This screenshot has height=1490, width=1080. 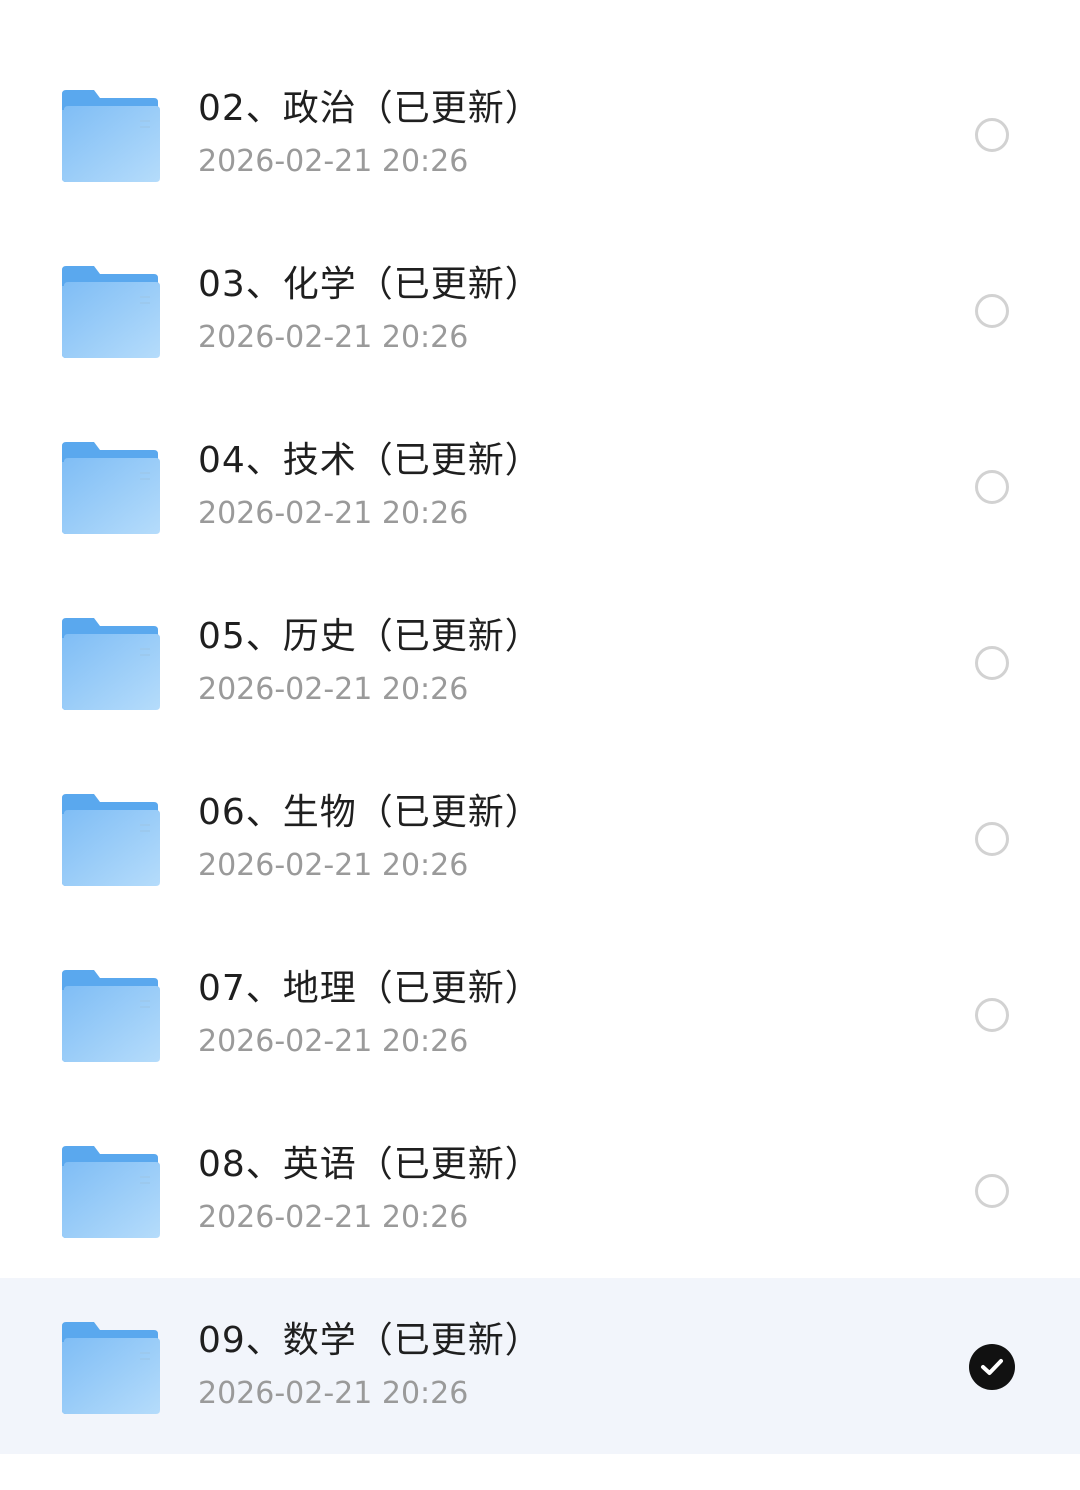 I want to click on file-row-3: 05、历史（已更新） 2026-02-21 20:26, so click(x=540, y=662).